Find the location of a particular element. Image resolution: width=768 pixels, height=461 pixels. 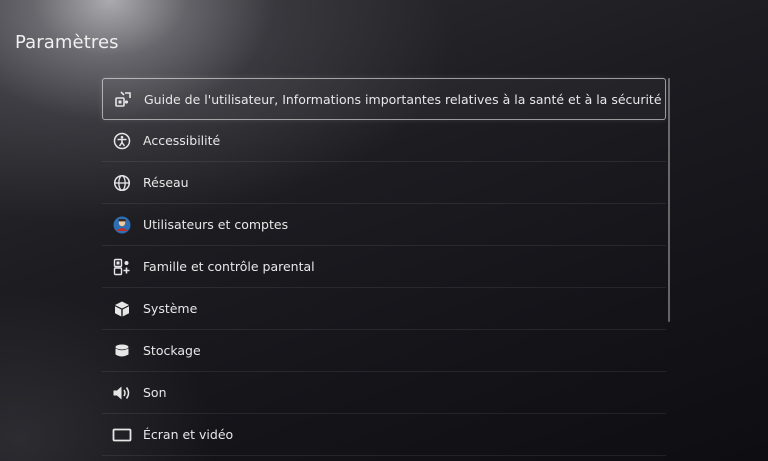

family-icon is located at coordinates (122, 267).